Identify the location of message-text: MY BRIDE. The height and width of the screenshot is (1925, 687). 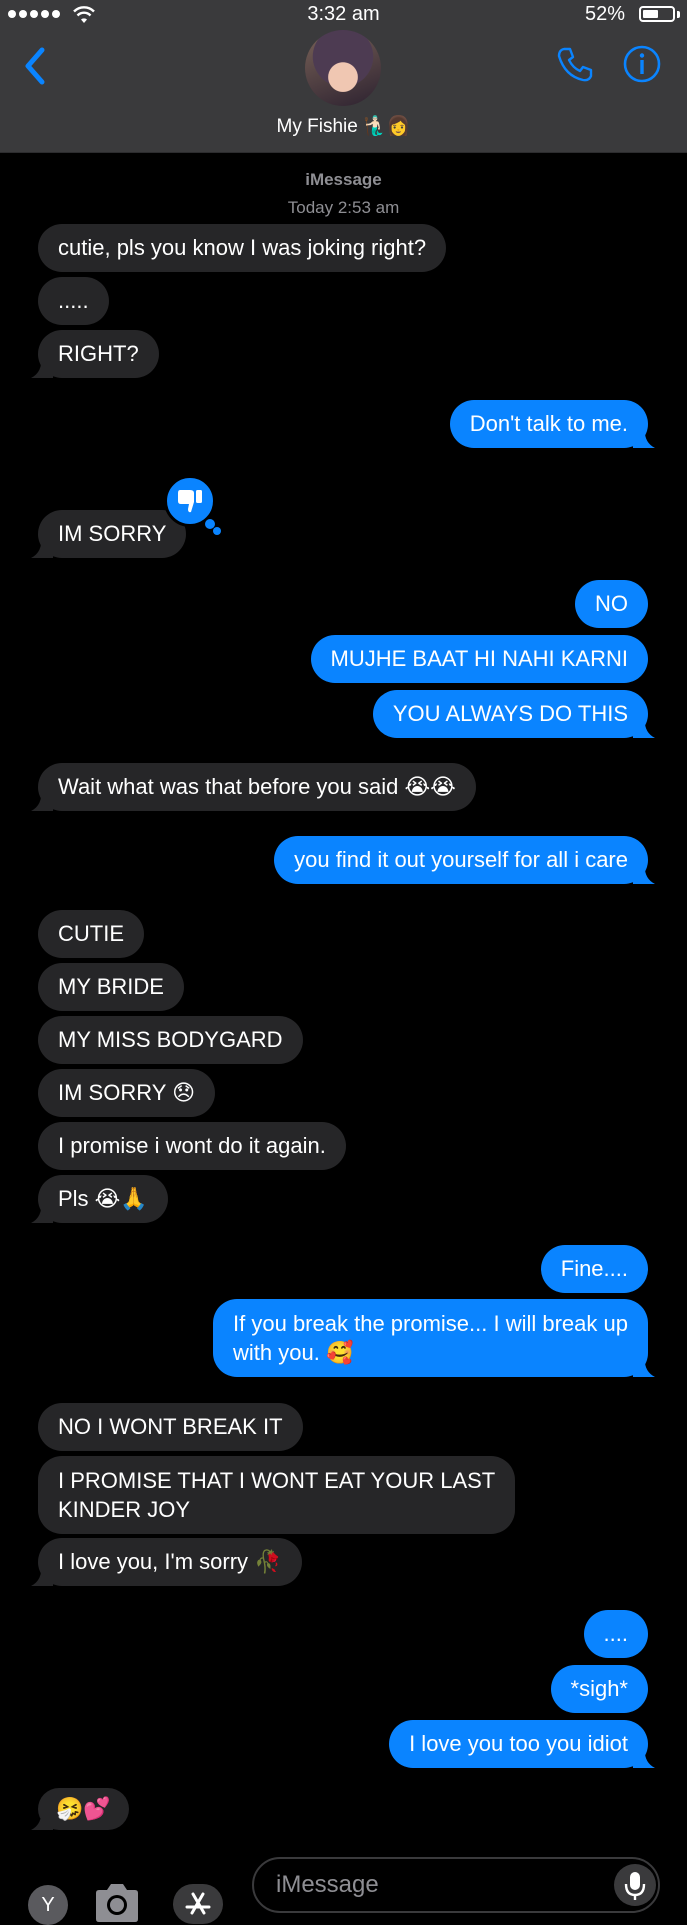
(111, 986).